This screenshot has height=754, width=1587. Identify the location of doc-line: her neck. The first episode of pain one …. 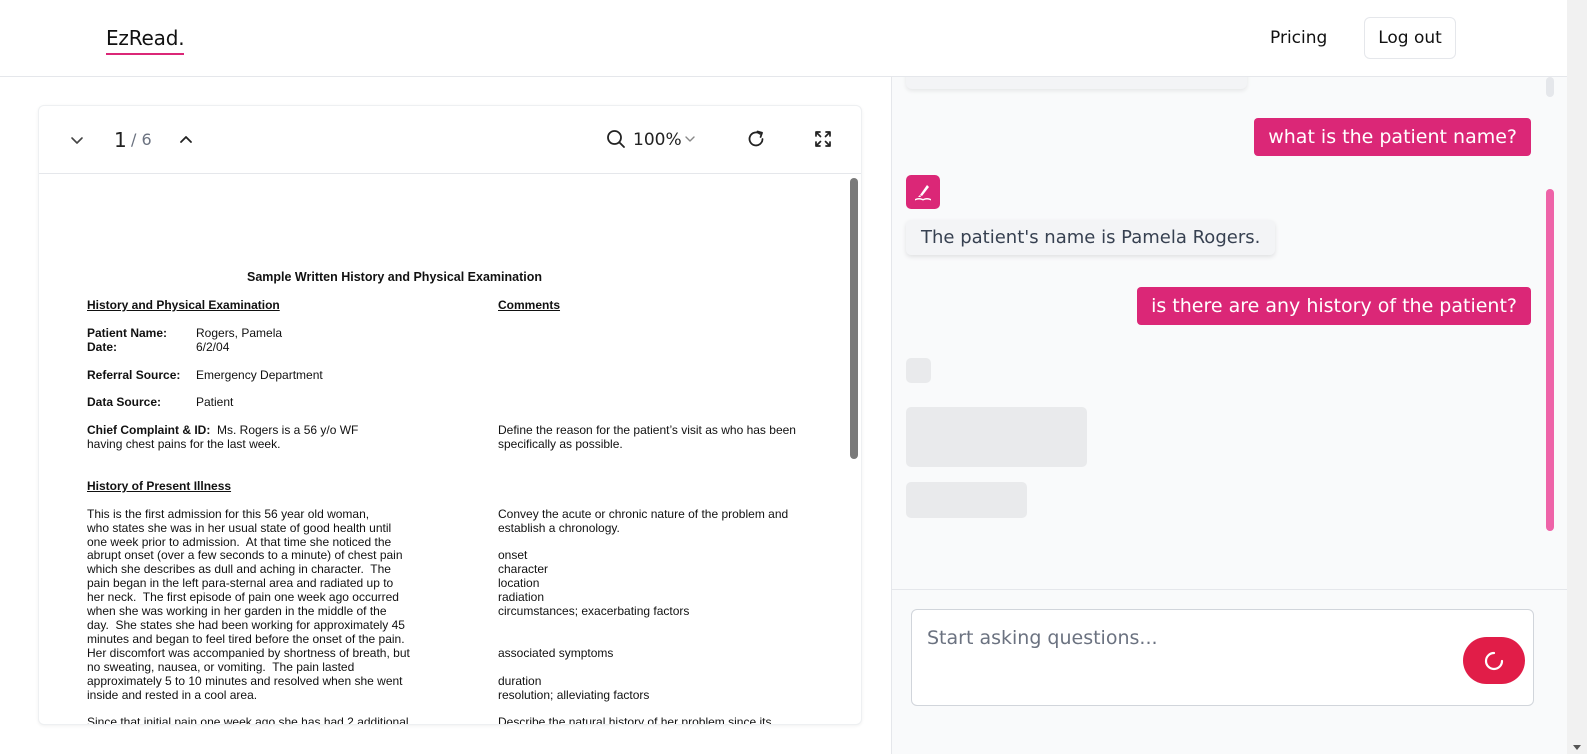
(243, 597).